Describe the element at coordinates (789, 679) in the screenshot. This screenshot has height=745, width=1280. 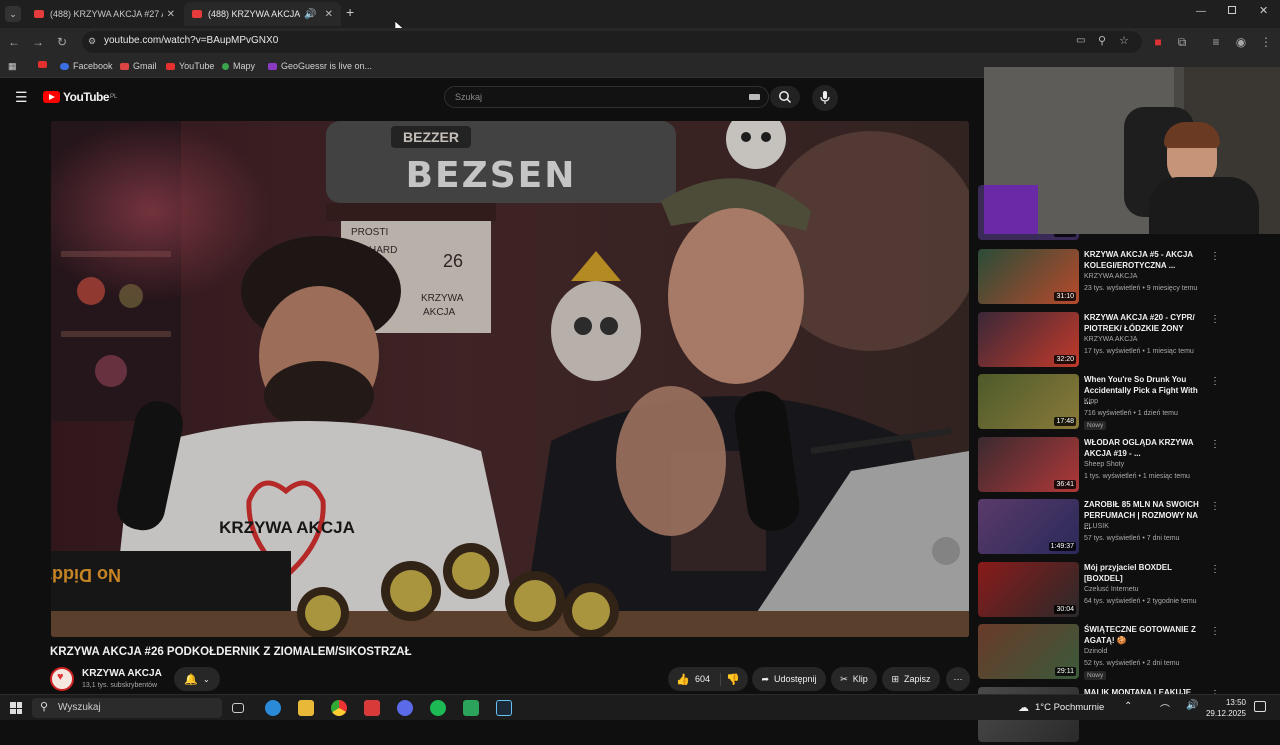
I see `share-button: ➦ Udostępnij` at that location.